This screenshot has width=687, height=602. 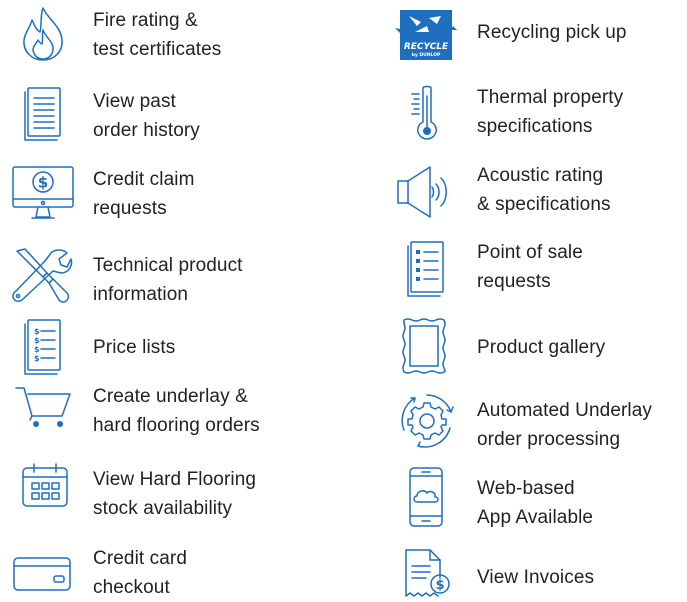 I want to click on create-orders-line-1: Create underlay &, so click(x=170, y=396).